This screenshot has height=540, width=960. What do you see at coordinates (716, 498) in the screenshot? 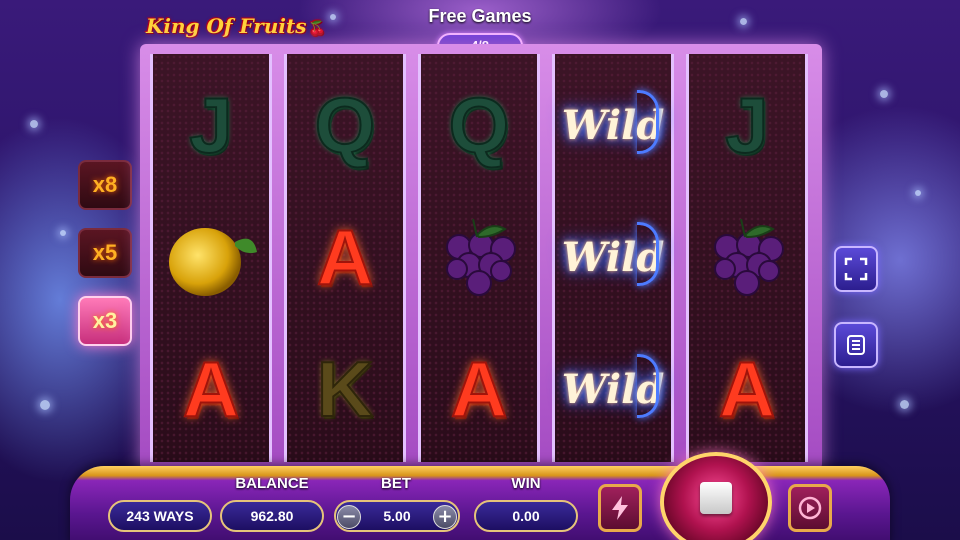
I see `stop-icon` at bounding box center [716, 498].